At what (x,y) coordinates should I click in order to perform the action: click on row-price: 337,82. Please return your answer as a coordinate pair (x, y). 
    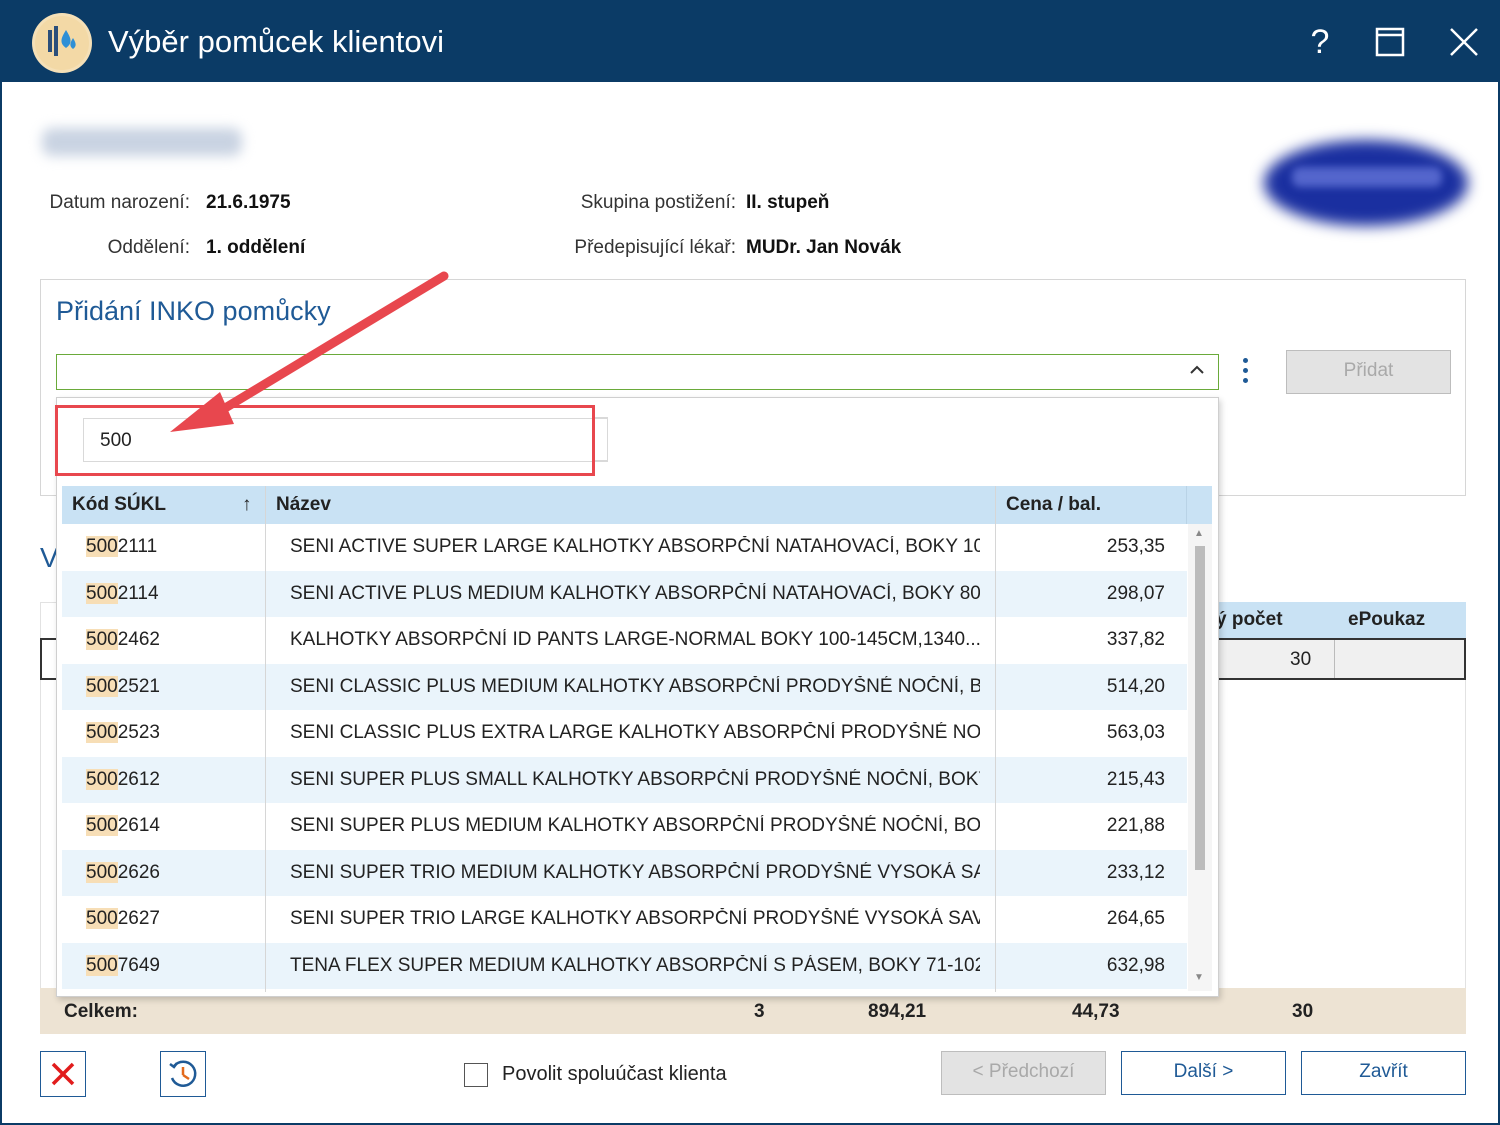
    Looking at the image, I should click on (1135, 639).